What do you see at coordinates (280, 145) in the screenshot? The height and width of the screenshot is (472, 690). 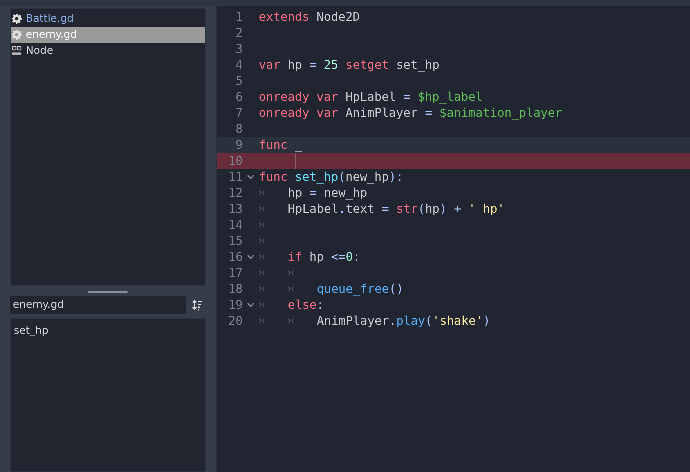 I see `code-line: func _` at bounding box center [280, 145].